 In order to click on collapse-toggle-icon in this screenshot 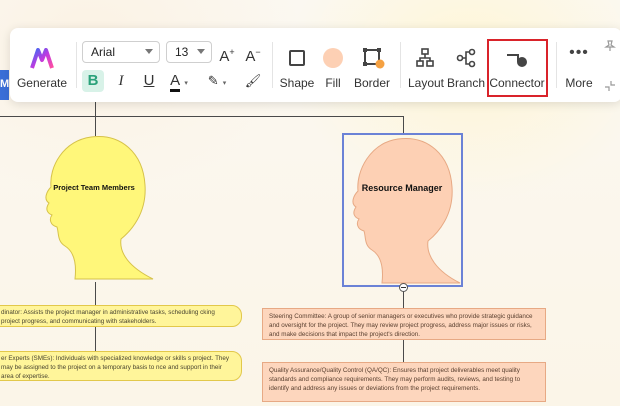, I will do `click(403, 287)`.